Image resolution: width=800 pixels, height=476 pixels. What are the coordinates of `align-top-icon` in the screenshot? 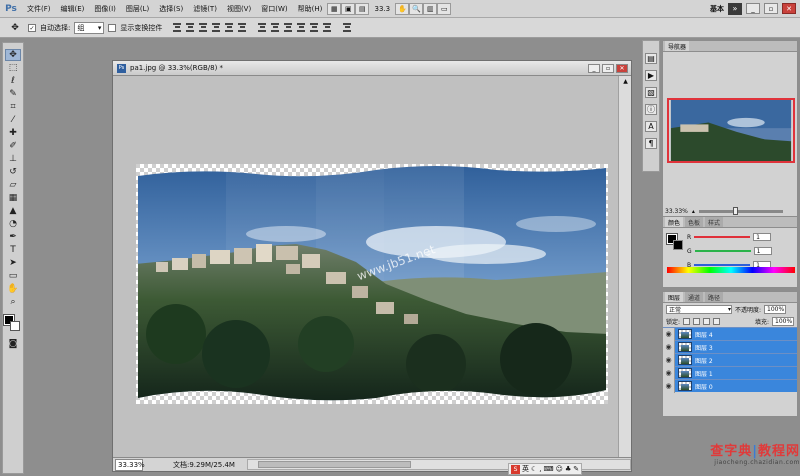 It's located at (177, 27).